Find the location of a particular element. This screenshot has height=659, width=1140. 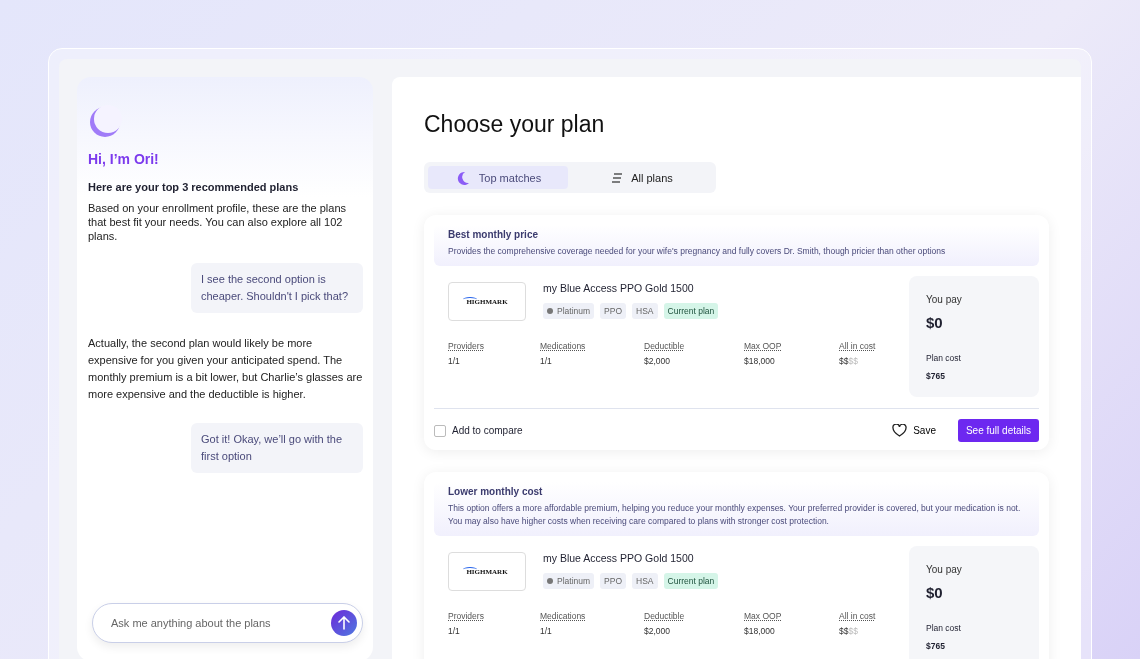

heart-icon is located at coordinates (900, 430).